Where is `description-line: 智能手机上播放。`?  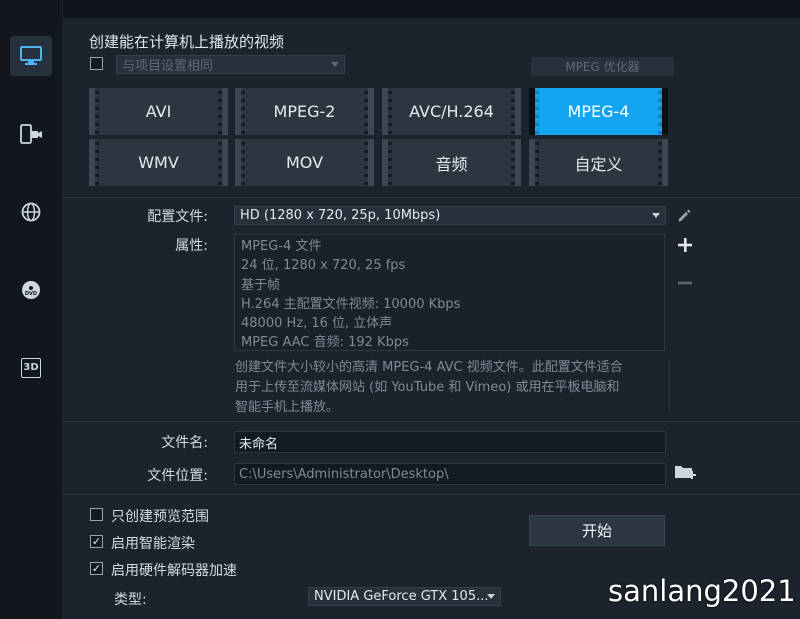
description-line: 智能手机上播放。 is located at coordinates (287, 407).